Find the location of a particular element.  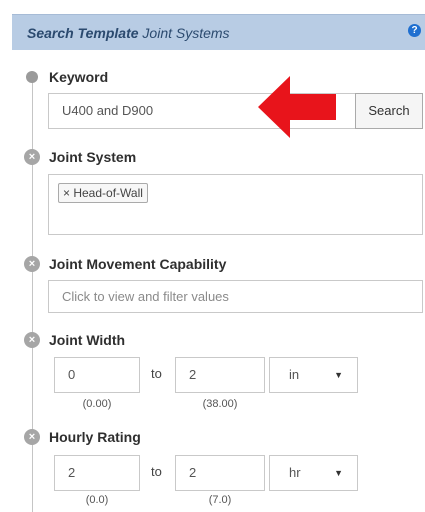

hourly-unit-value: hr is located at coordinates (295, 472).